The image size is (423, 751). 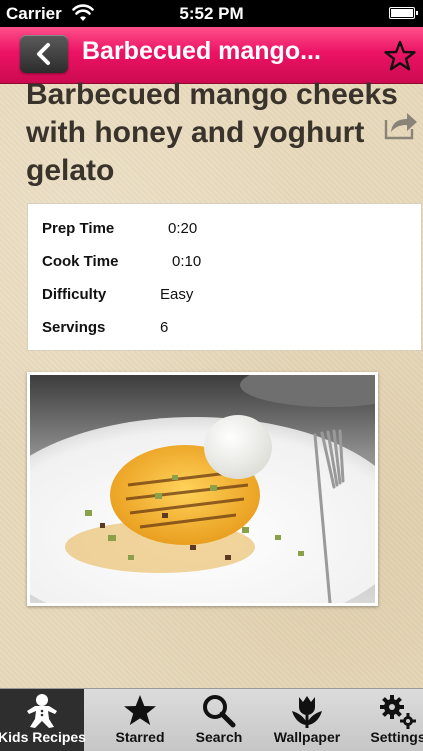 What do you see at coordinates (403, 13) in the screenshot?
I see `battery-icon` at bounding box center [403, 13].